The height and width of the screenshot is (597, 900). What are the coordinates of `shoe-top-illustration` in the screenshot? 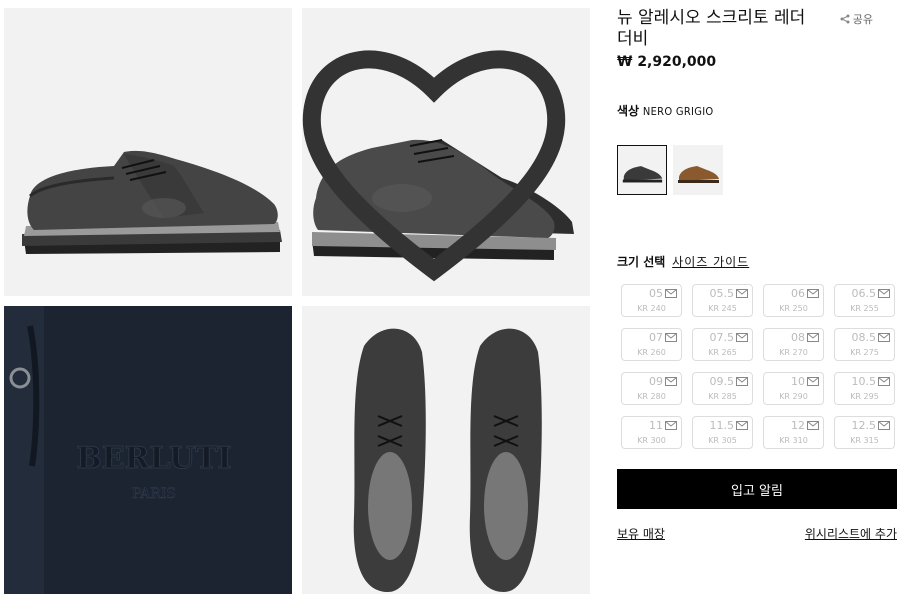 It's located at (447, 460).